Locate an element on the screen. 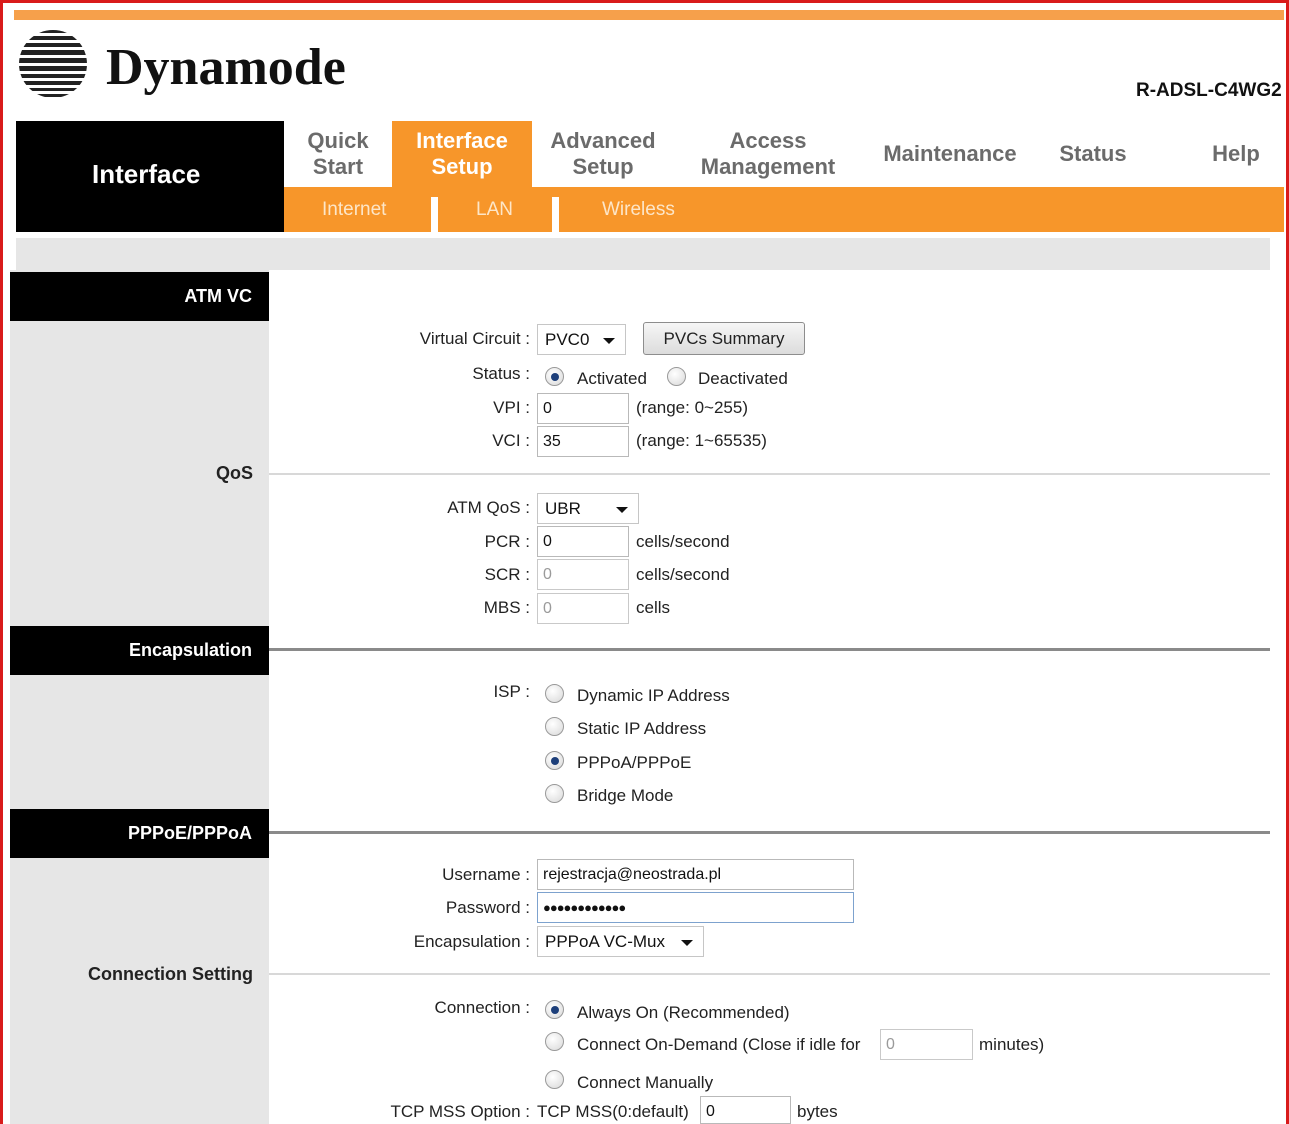 The width and height of the screenshot is (1289, 1124). tab-quick-start: Quick Start is located at coordinates (338, 154).